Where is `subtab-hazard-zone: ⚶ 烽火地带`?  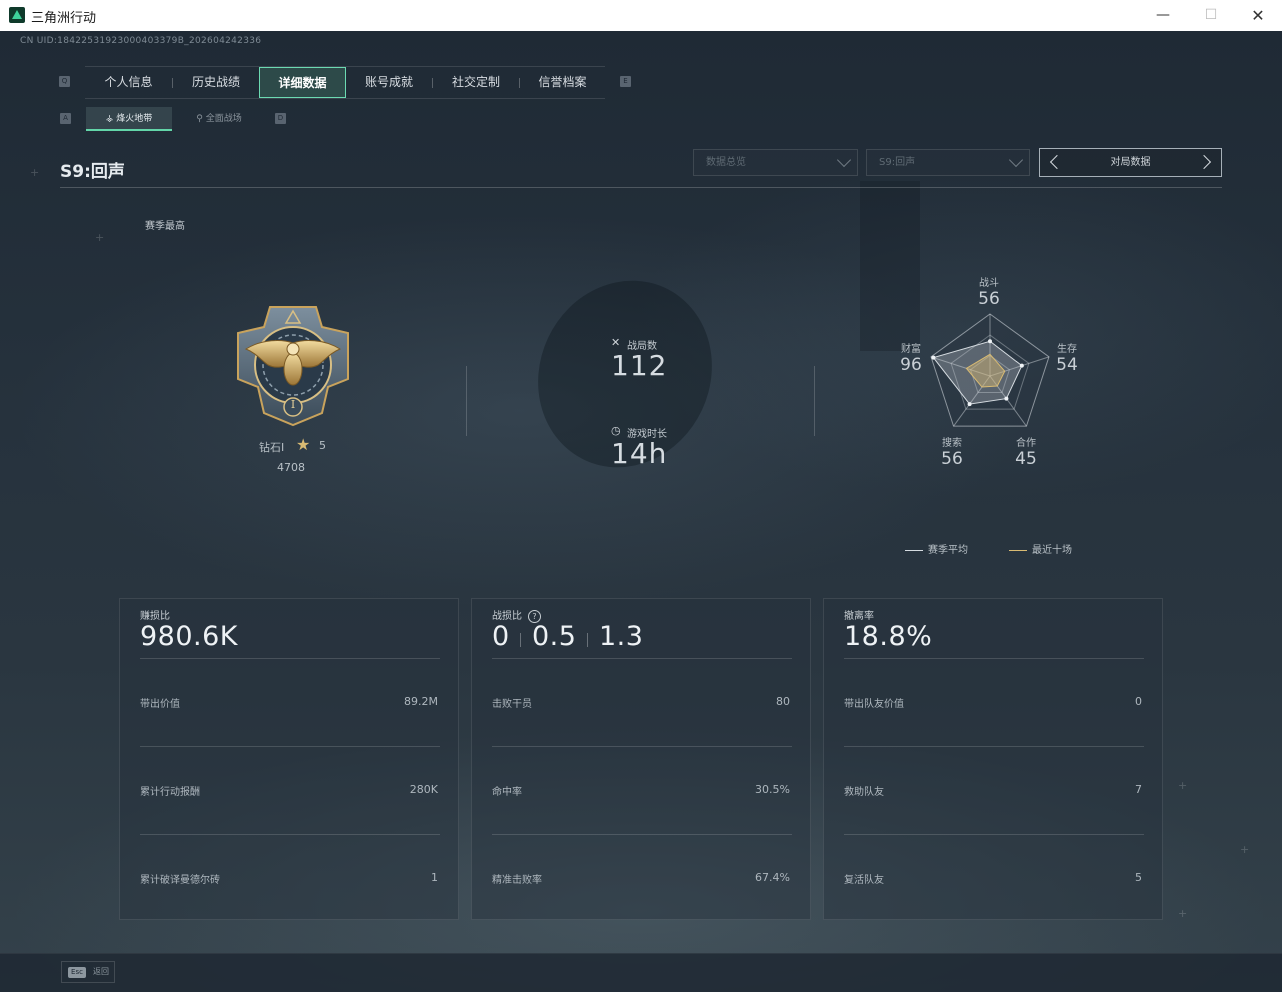 subtab-hazard-zone: ⚶ 烽火地带 is located at coordinates (129, 119).